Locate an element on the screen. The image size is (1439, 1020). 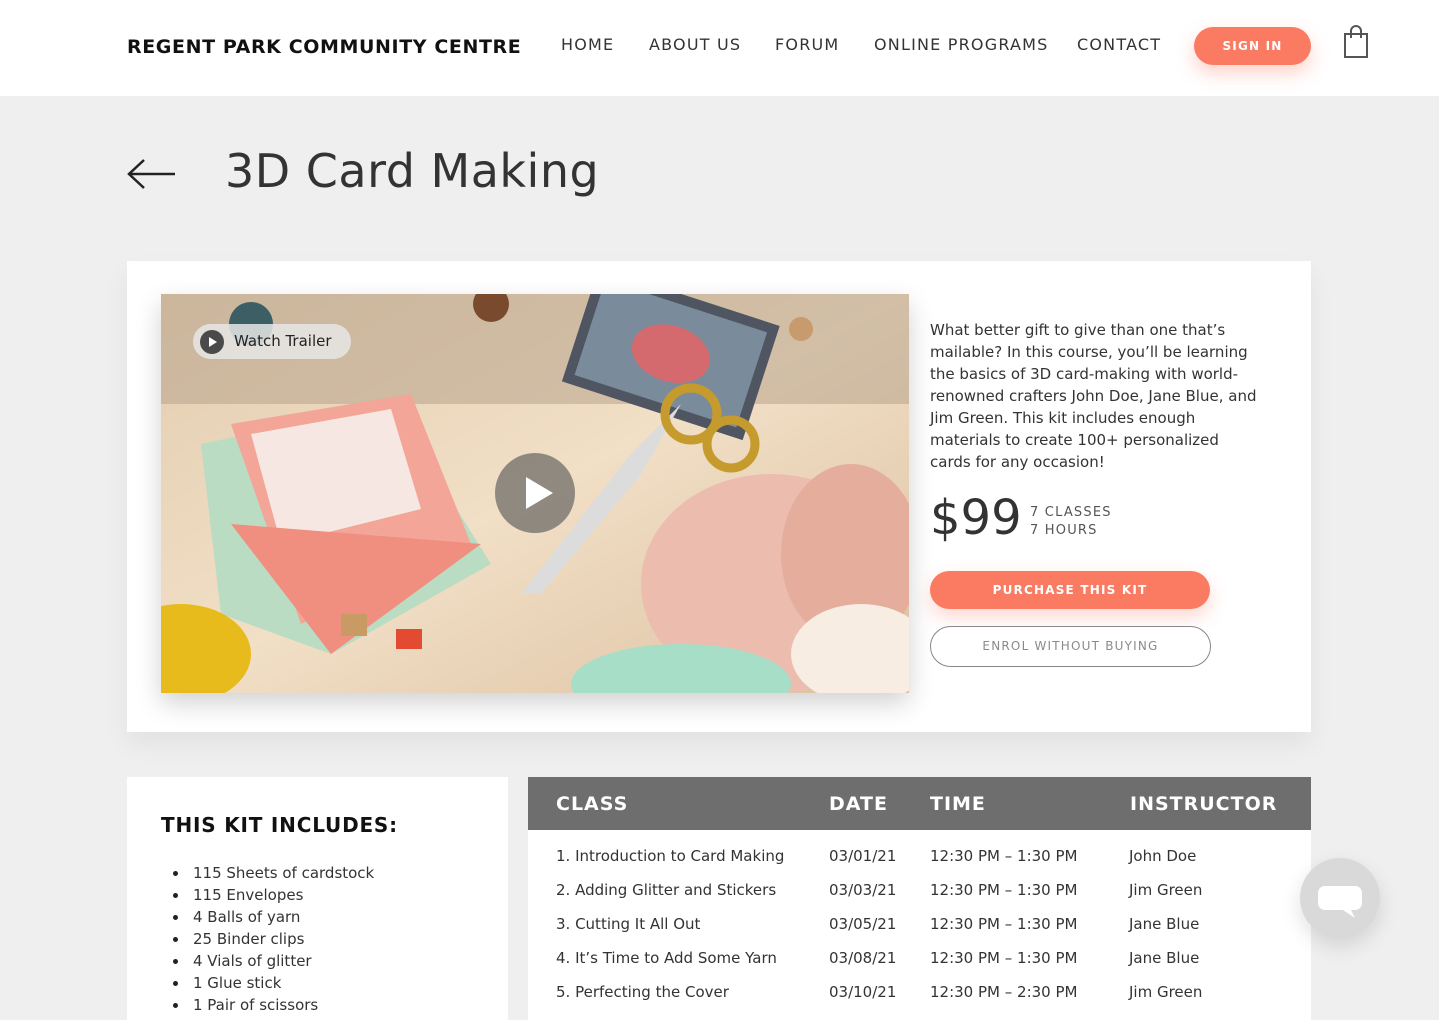
play-video-icon is located at coordinates (535, 493).